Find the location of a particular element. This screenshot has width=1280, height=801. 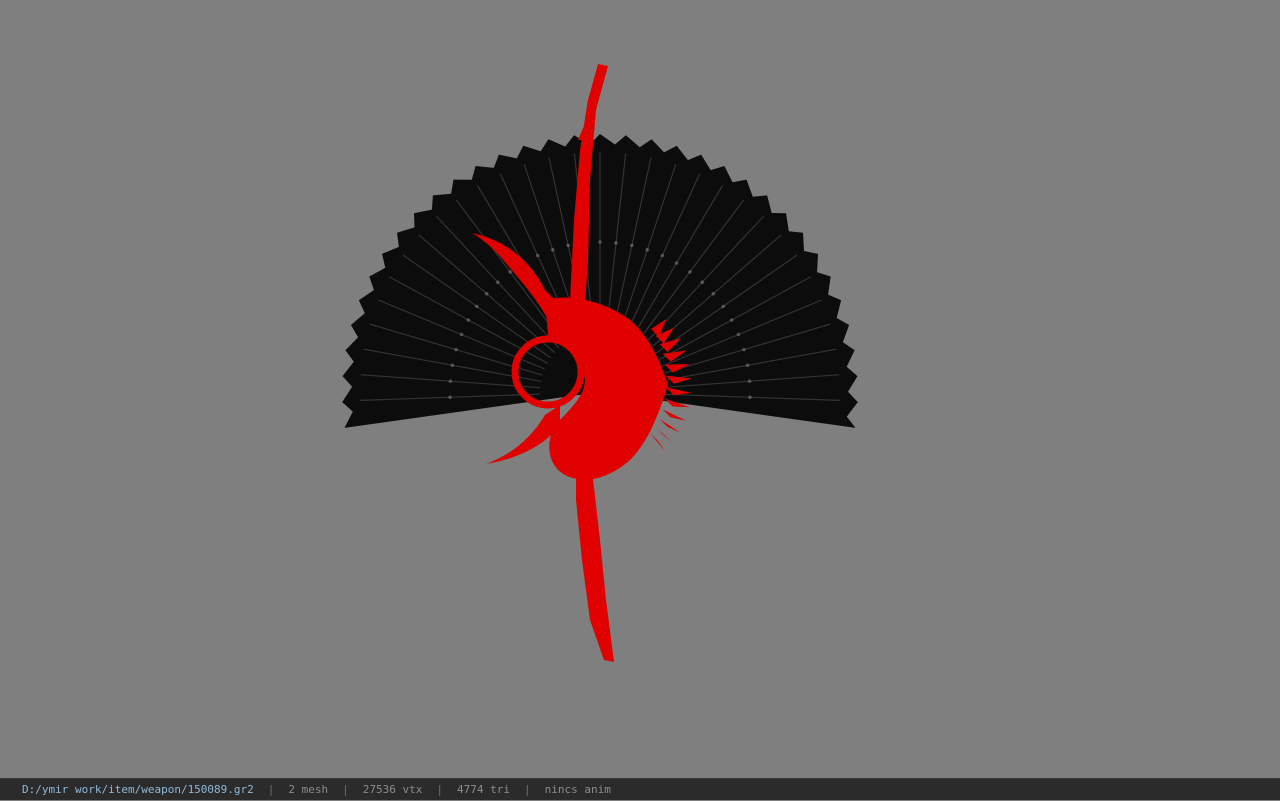

frame-lower-horn is located at coordinates (523, 434).